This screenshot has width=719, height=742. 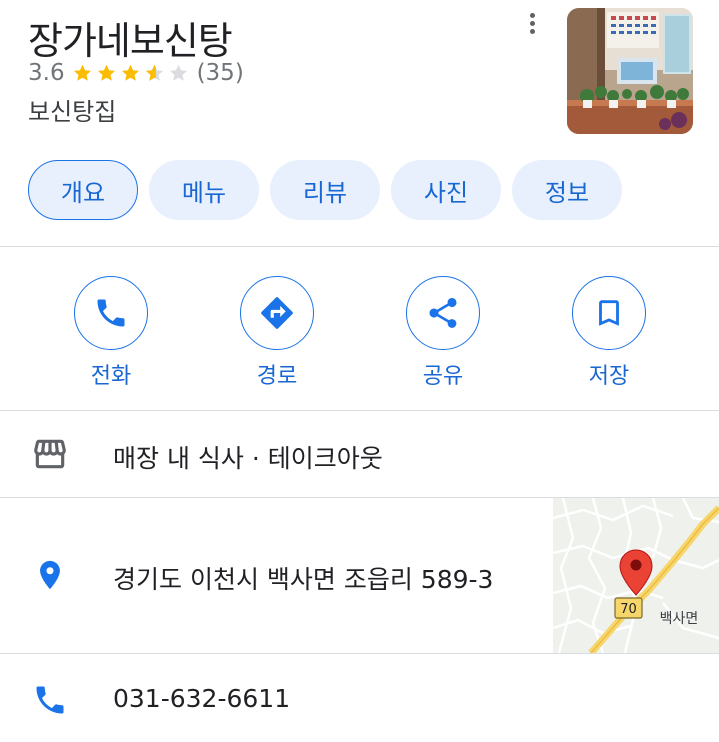 What do you see at coordinates (72, 112) in the screenshot?
I see `place-category: 보신탕집` at bounding box center [72, 112].